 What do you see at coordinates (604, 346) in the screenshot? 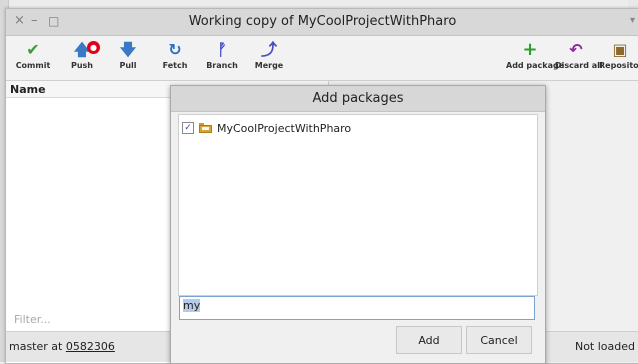
I see `load-status: Not loaded` at bounding box center [604, 346].